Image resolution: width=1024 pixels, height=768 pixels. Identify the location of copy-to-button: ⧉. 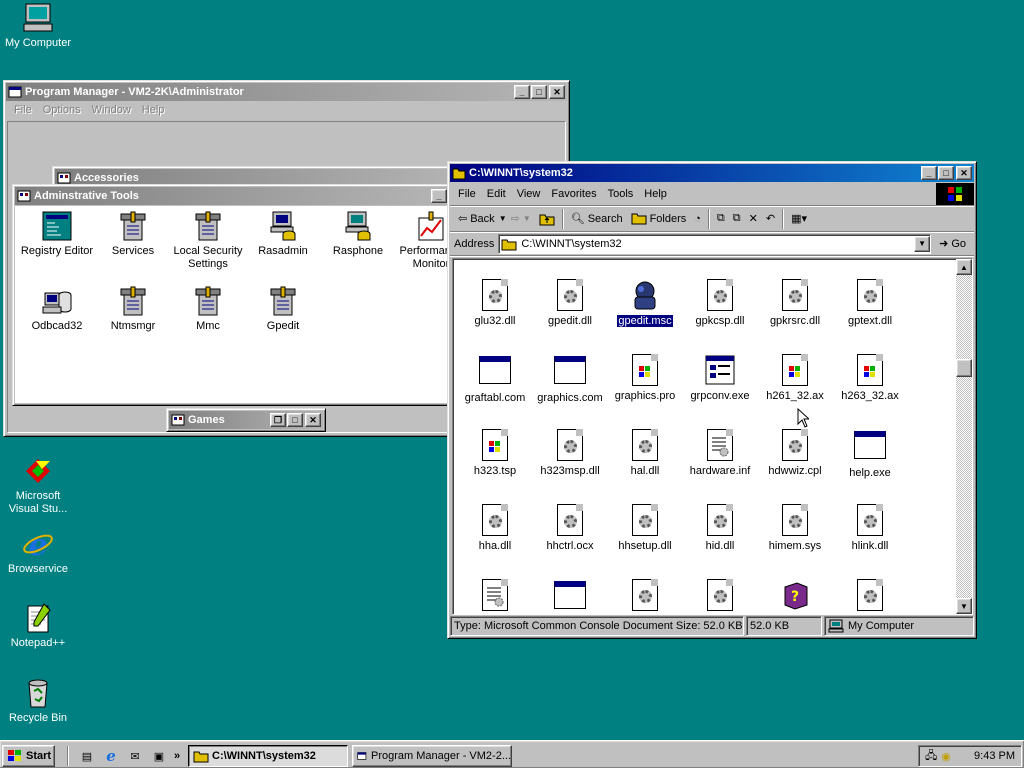
(737, 219).